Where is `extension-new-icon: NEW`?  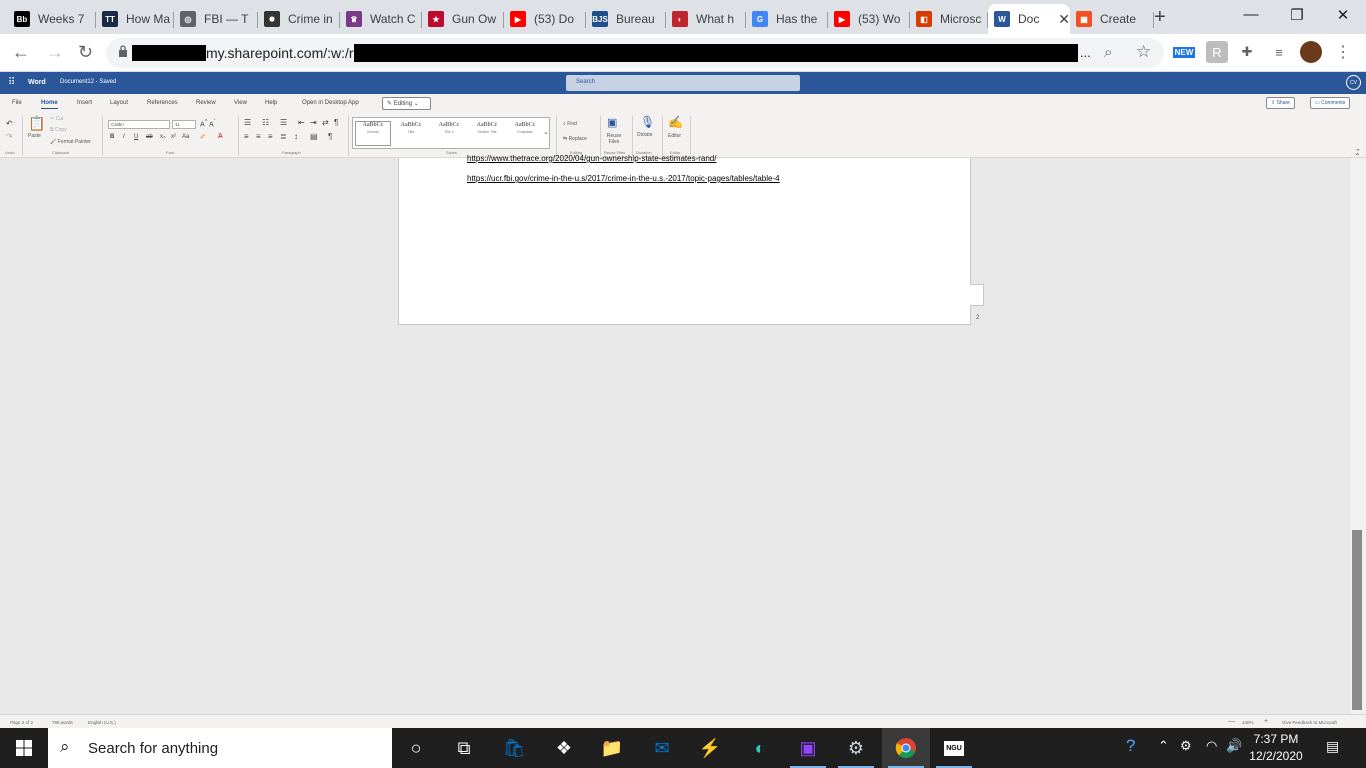
extension-new-icon: NEW is located at coordinates (1184, 52).